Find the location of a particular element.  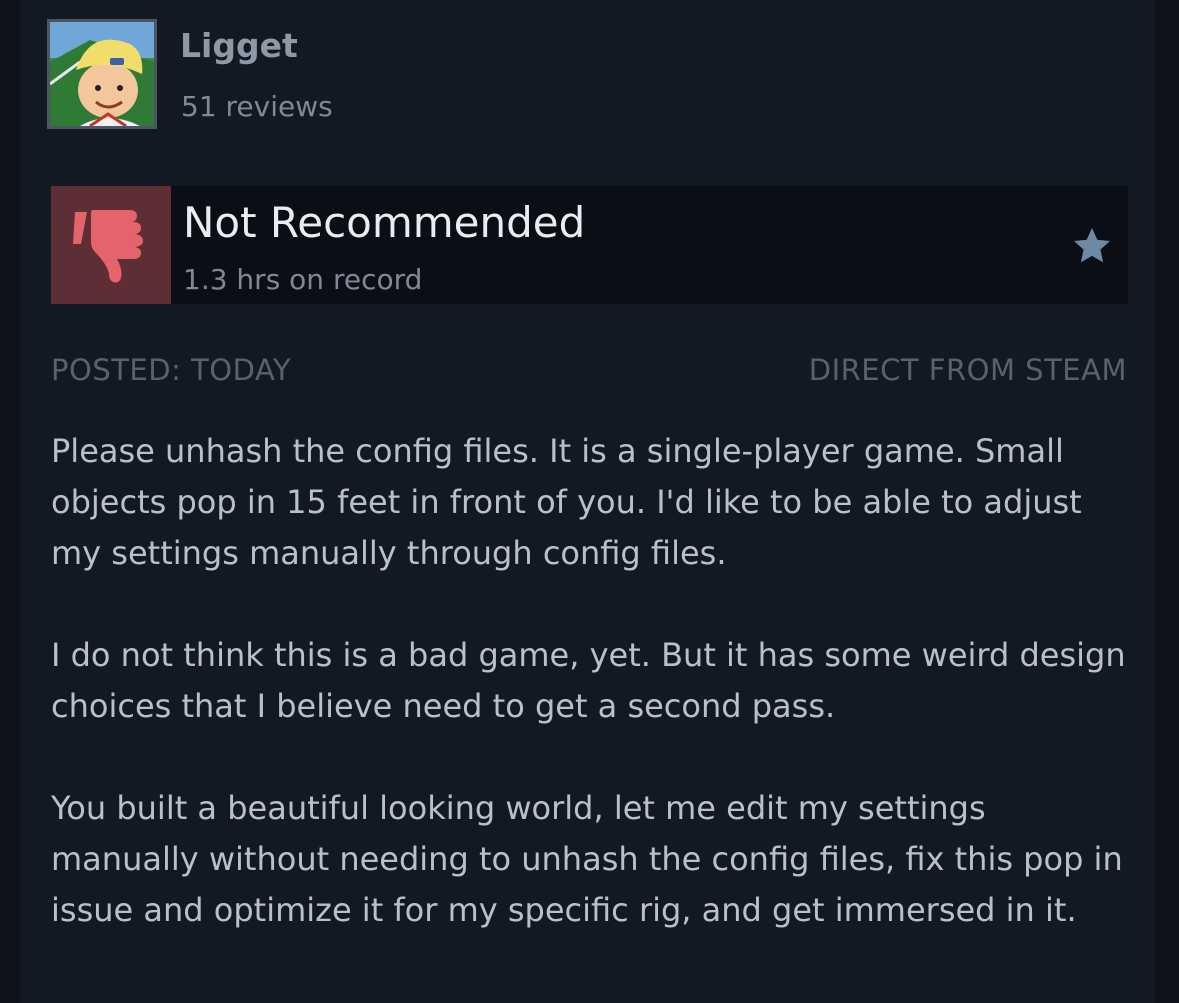

review-verdict: Not Recommended is located at coordinates (384, 222).